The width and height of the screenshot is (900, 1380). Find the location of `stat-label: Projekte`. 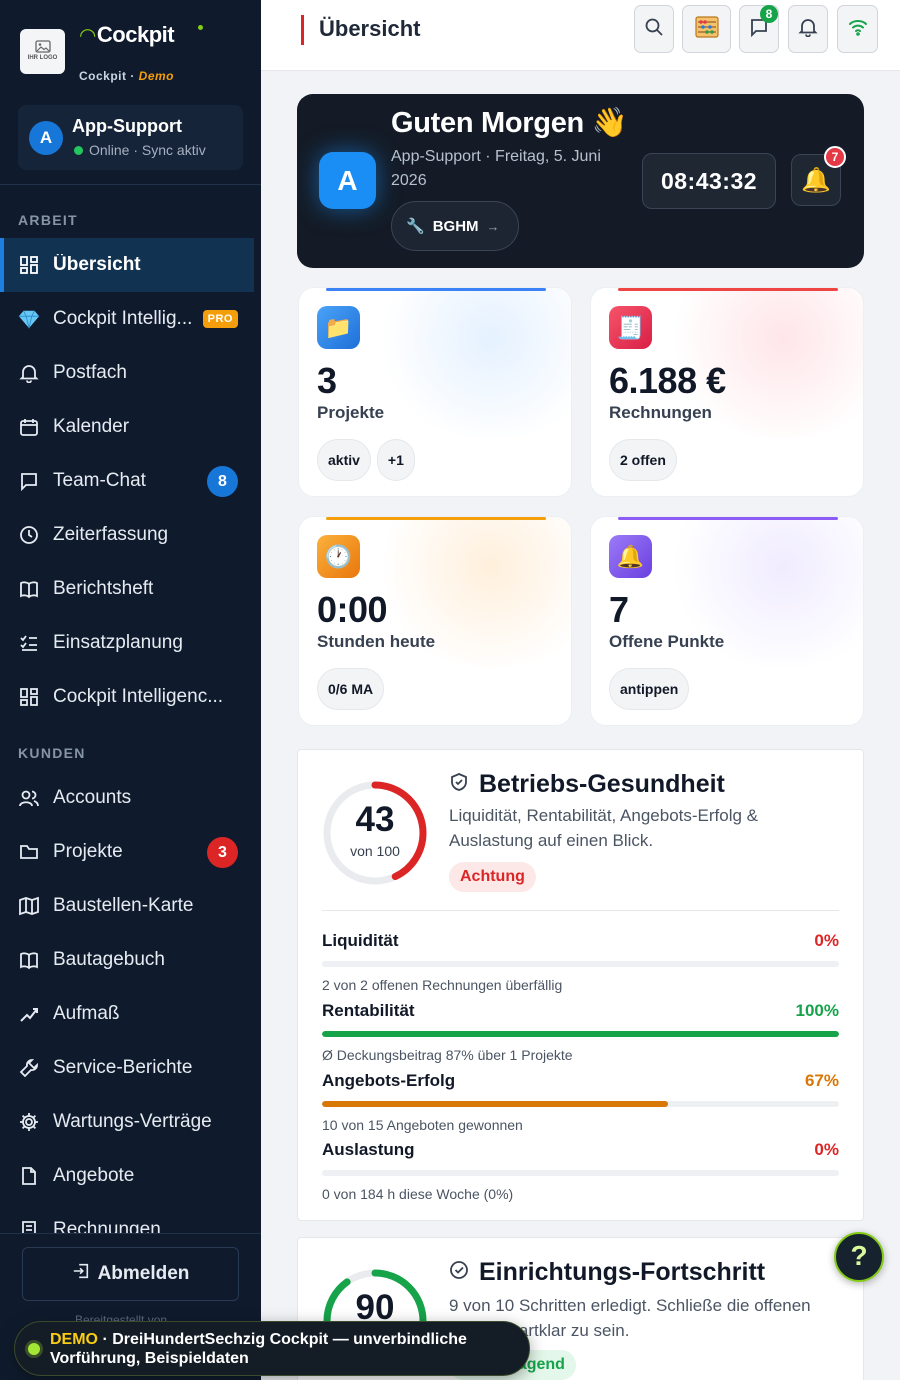

stat-label: Projekte is located at coordinates (351, 412).